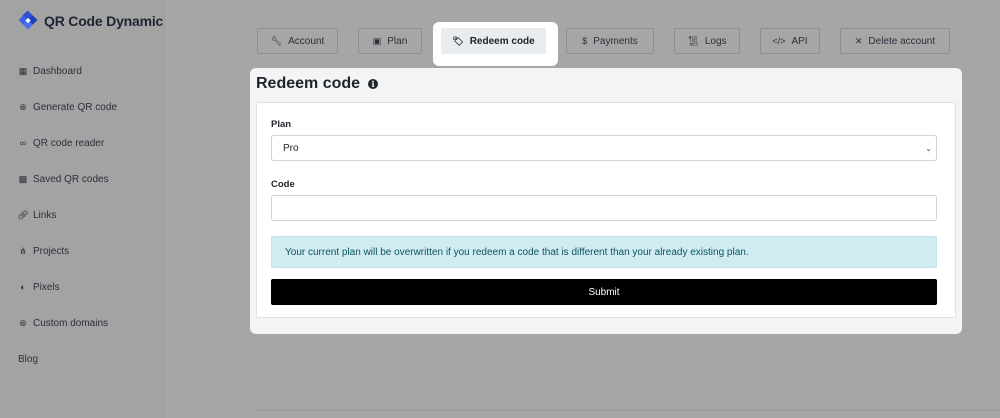 This screenshot has width=1000, height=418. I want to click on sidebar-item-generate-qr-code: ⊕ Generate QR code, so click(67, 107).